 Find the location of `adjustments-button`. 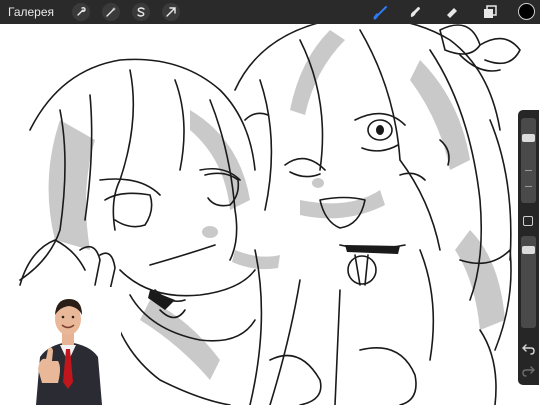

adjustments-button is located at coordinates (111, 12).